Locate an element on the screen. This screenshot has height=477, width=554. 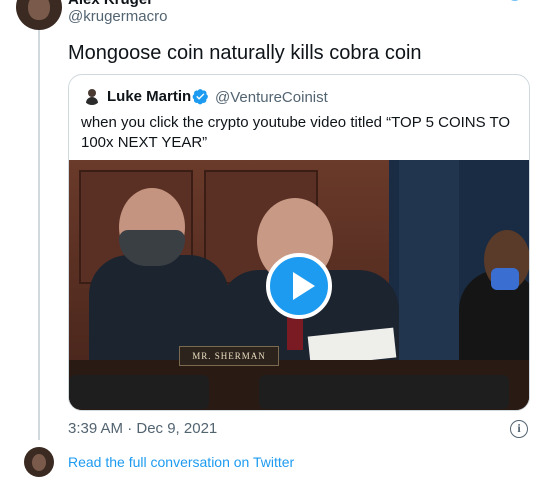
read-conversation-link: Read the full conversation on Twitter is located at coordinates (181, 462).